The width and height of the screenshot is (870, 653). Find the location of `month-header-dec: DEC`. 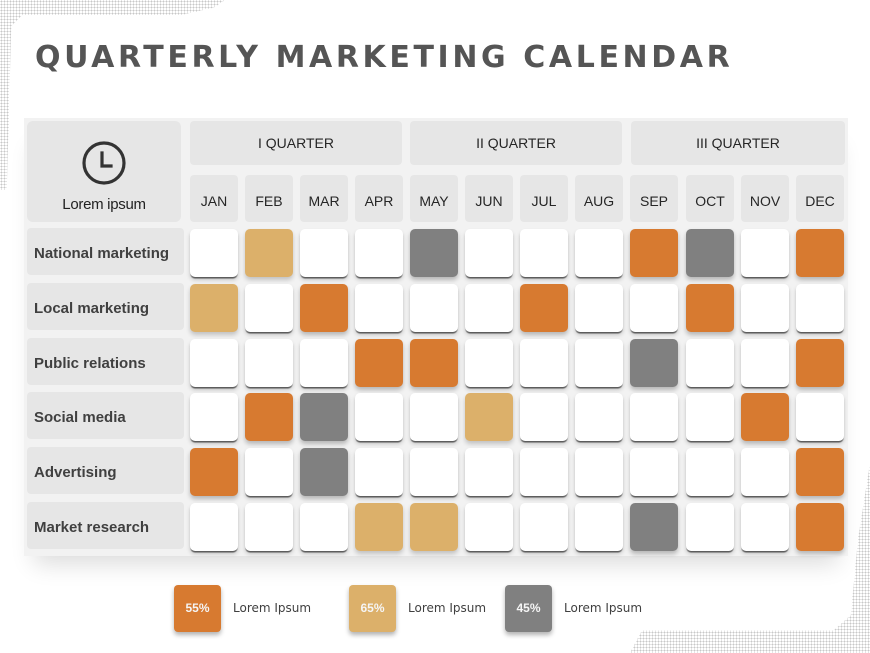

month-header-dec: DEC is located at coordinates (820, 198).